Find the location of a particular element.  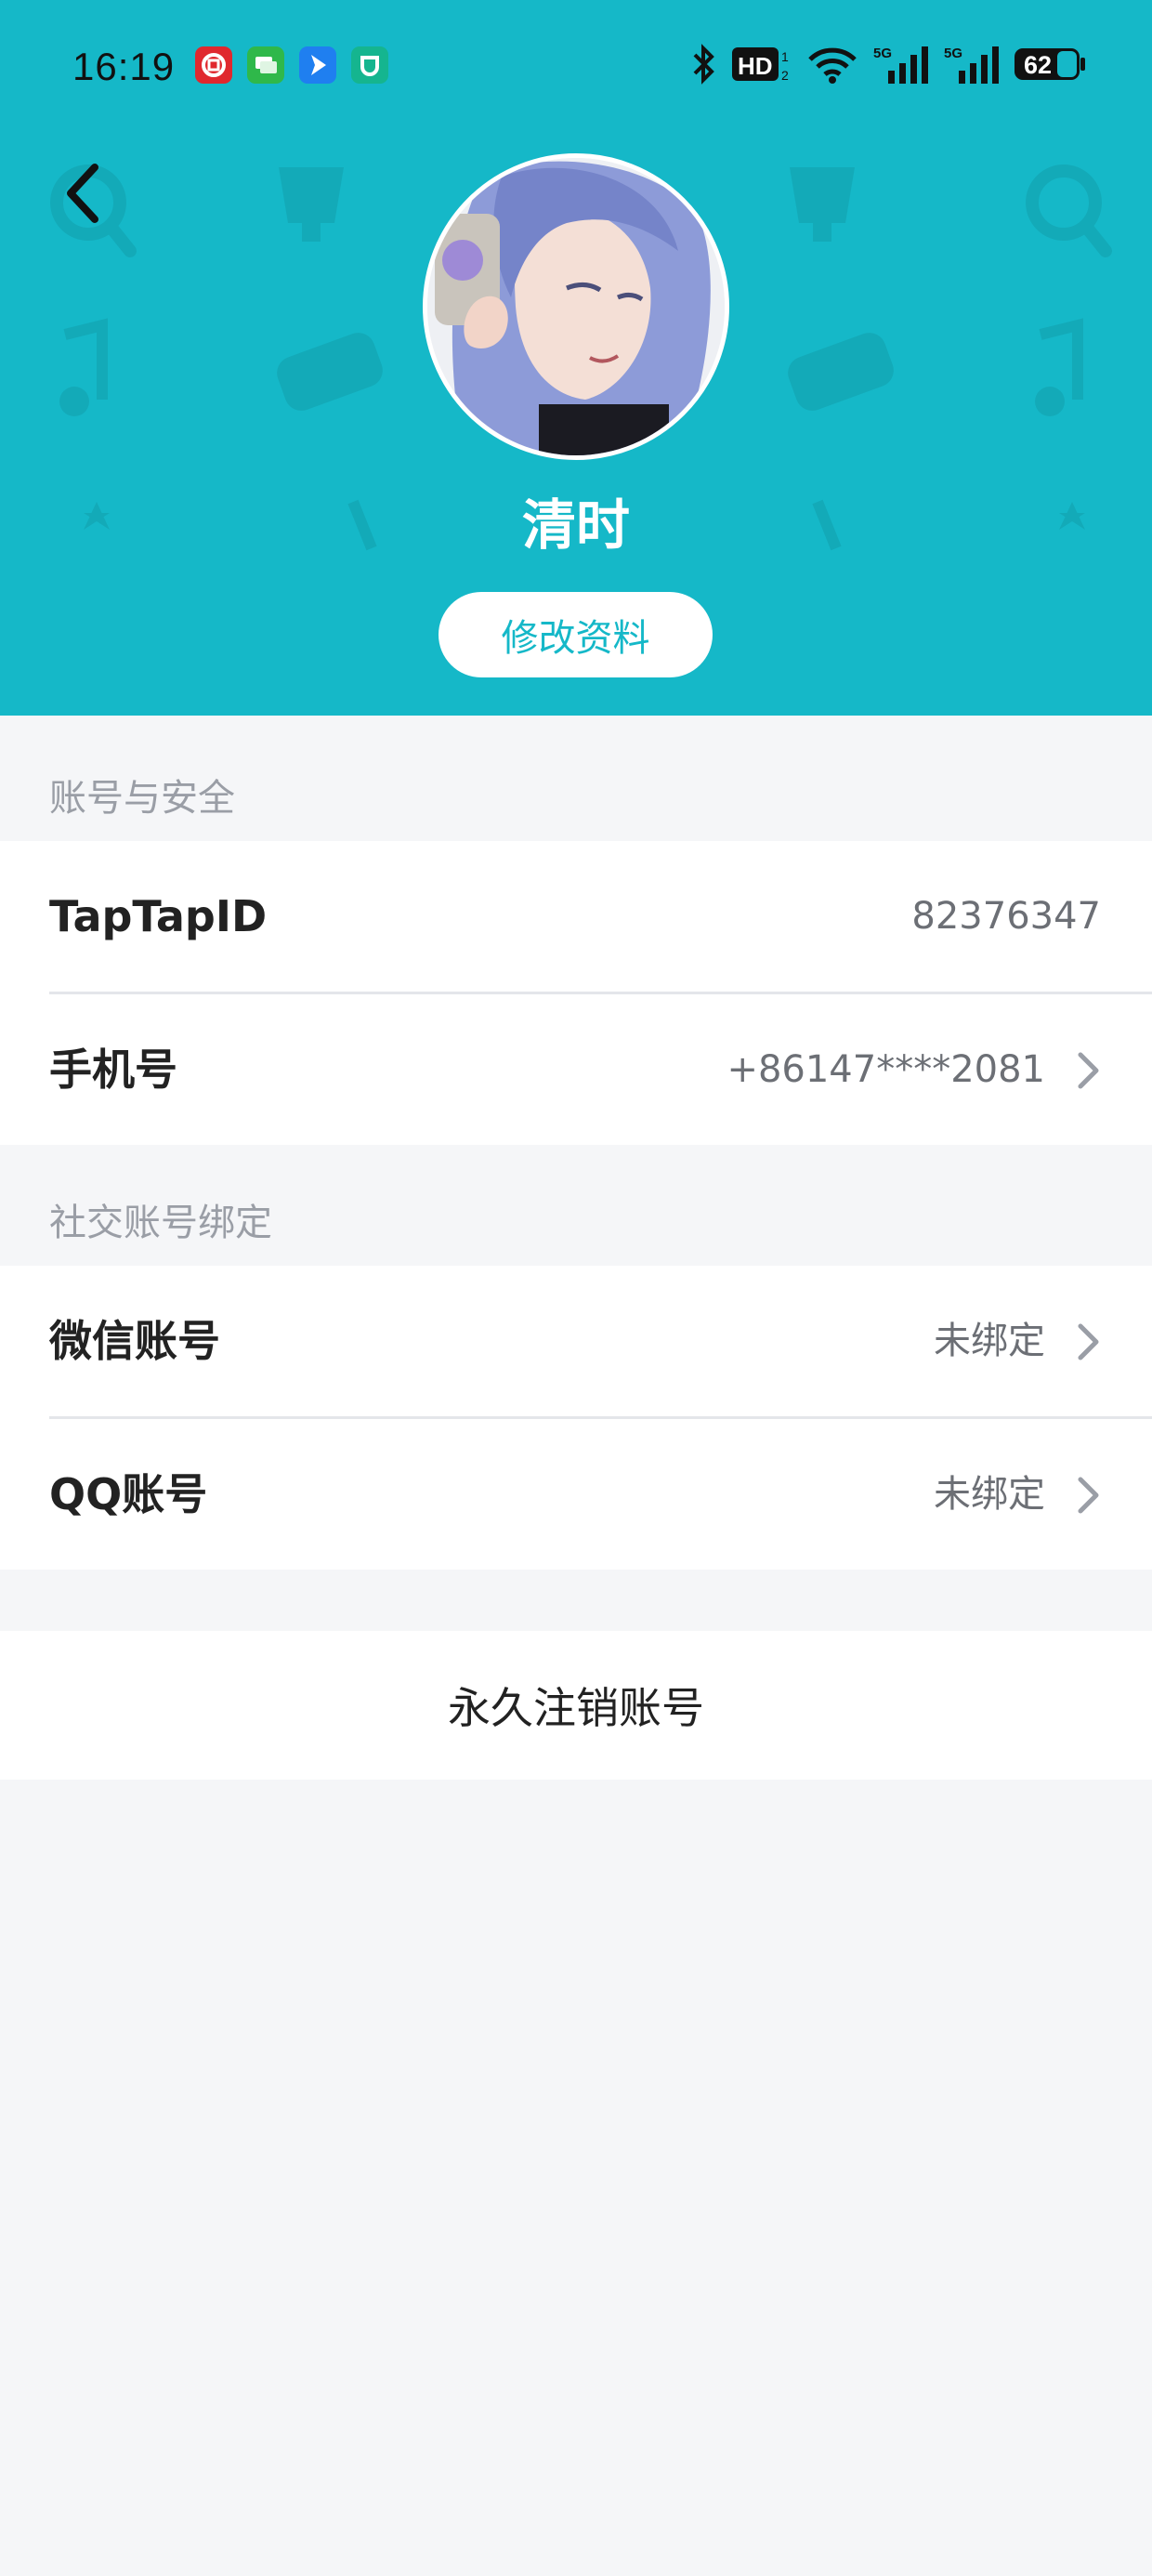

social-binding-group: 微信账号 未绑定 QQ账号 未绑定 is located at coordinates (576, 1418).